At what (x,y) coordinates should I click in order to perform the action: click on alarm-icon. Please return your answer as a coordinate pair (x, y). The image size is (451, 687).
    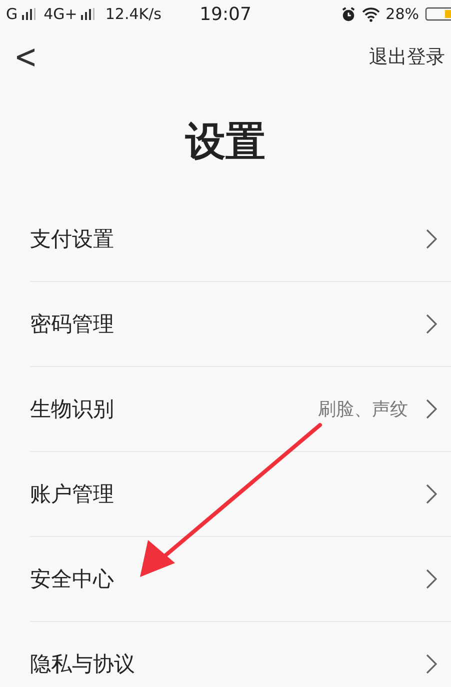
    Looking at the image, I should click on (348, 14).